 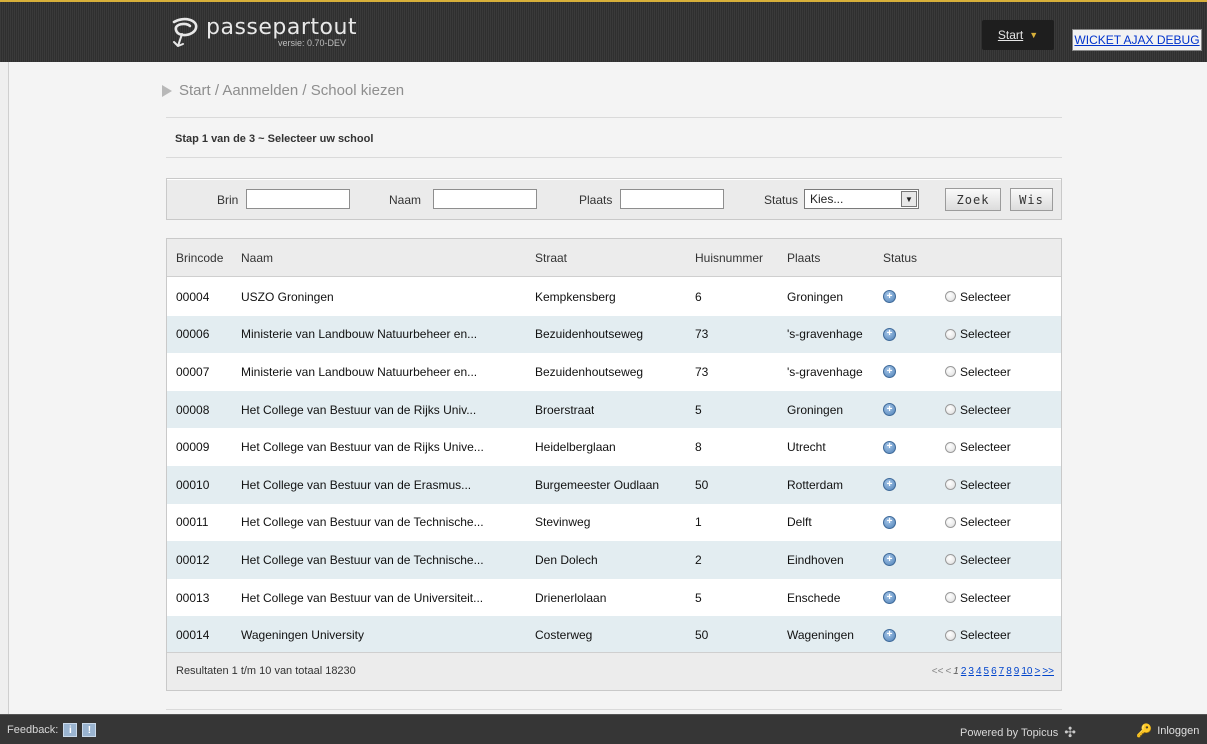 What do you see at coordinates (1048, 671) in the screenshot?
I see `pager-last: >>` at bounding box center [1048, 671].